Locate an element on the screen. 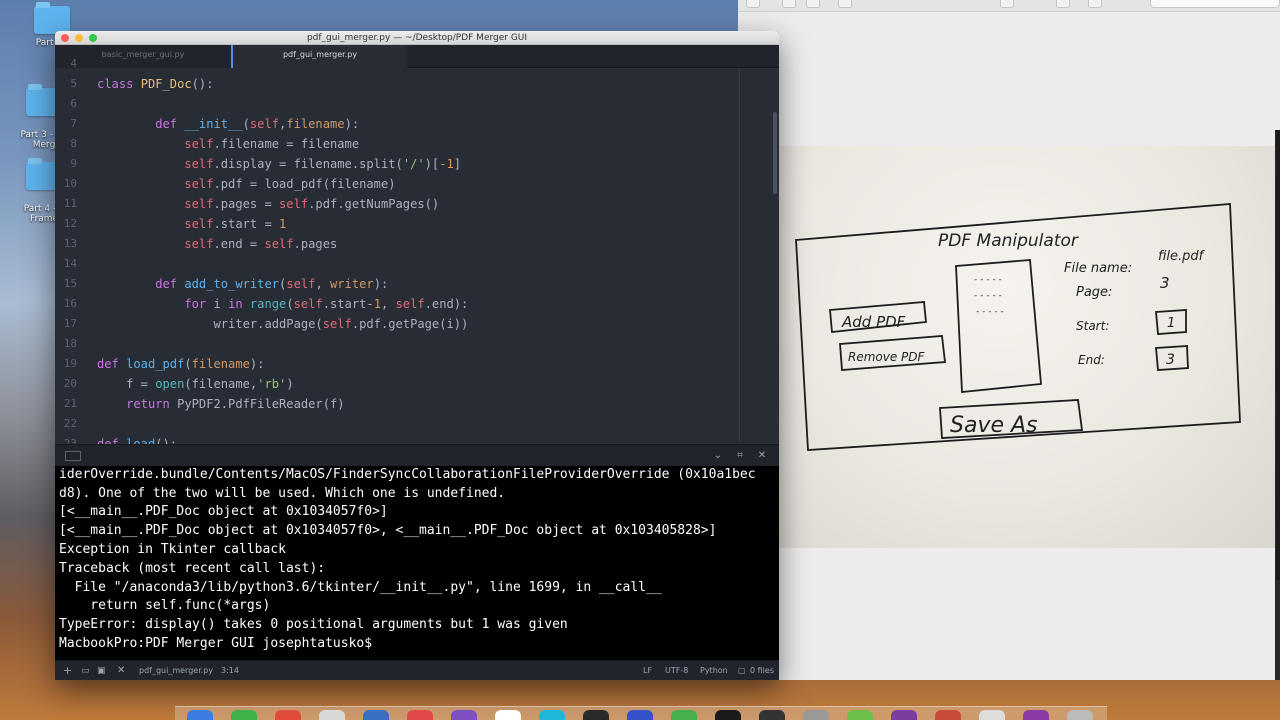 The height and width of the screenshot is (720, 1280). sidebar-button is located at coordinates (753, 4).